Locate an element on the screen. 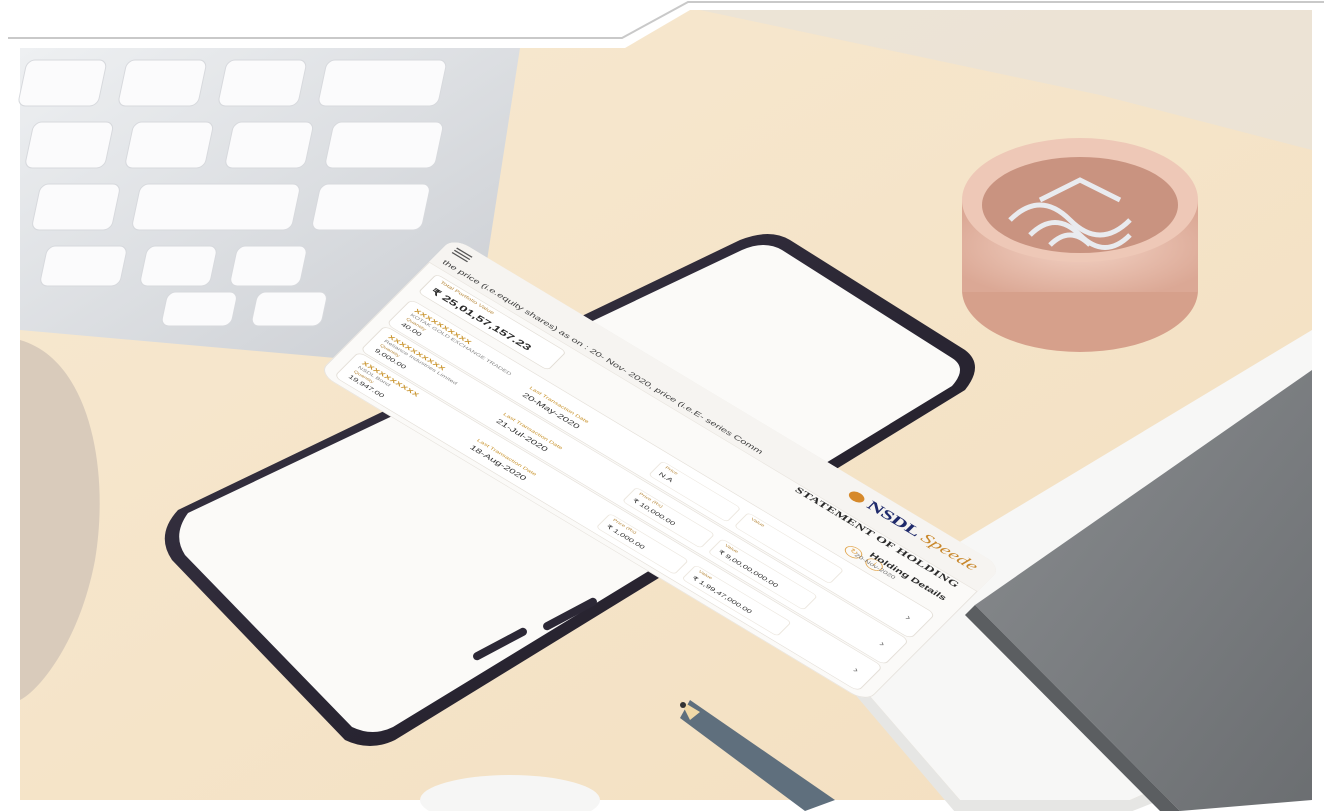 The width and height of the screenshot is (1330, 811). hamburger-menu-icon is located at coordinates (462, 254).